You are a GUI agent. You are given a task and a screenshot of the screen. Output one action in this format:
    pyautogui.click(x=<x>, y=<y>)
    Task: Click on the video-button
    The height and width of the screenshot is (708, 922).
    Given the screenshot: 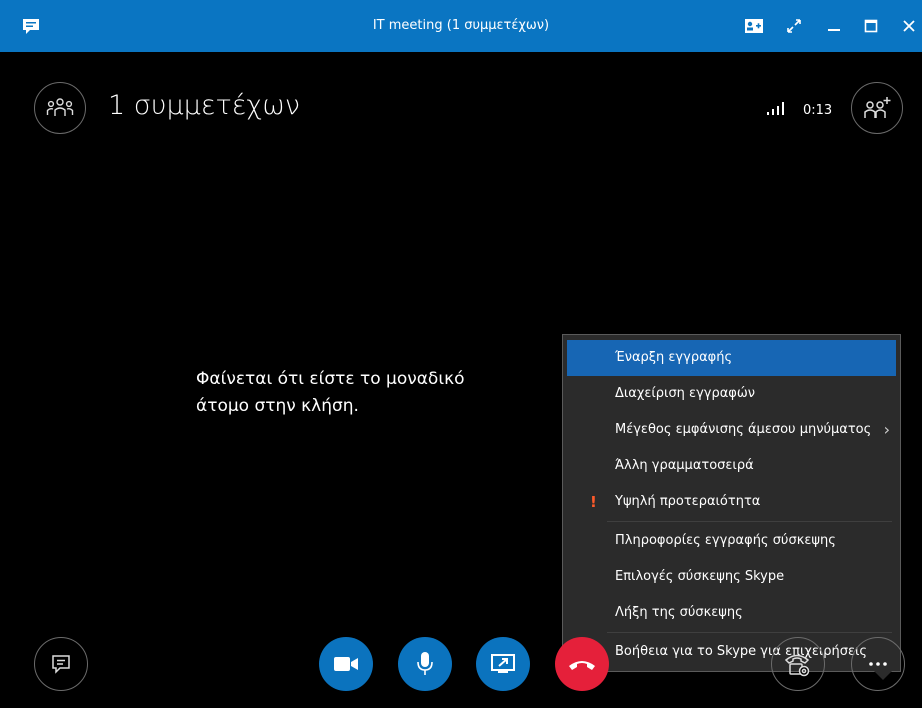 What is the action you would take?
    pyautogui.click(x=346, y=664)
    